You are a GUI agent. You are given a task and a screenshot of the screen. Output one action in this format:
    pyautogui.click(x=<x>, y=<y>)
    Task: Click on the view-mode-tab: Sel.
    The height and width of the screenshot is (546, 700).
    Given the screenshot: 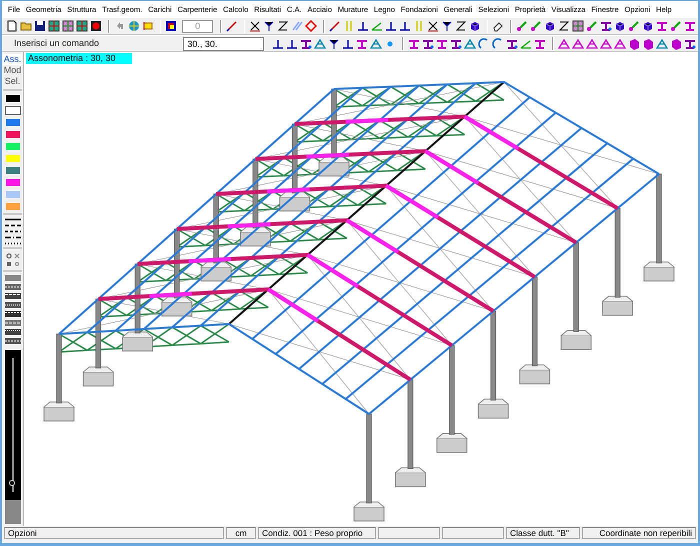 What is the action you would take?
    pyautogui.click(x=12, y=81)
    